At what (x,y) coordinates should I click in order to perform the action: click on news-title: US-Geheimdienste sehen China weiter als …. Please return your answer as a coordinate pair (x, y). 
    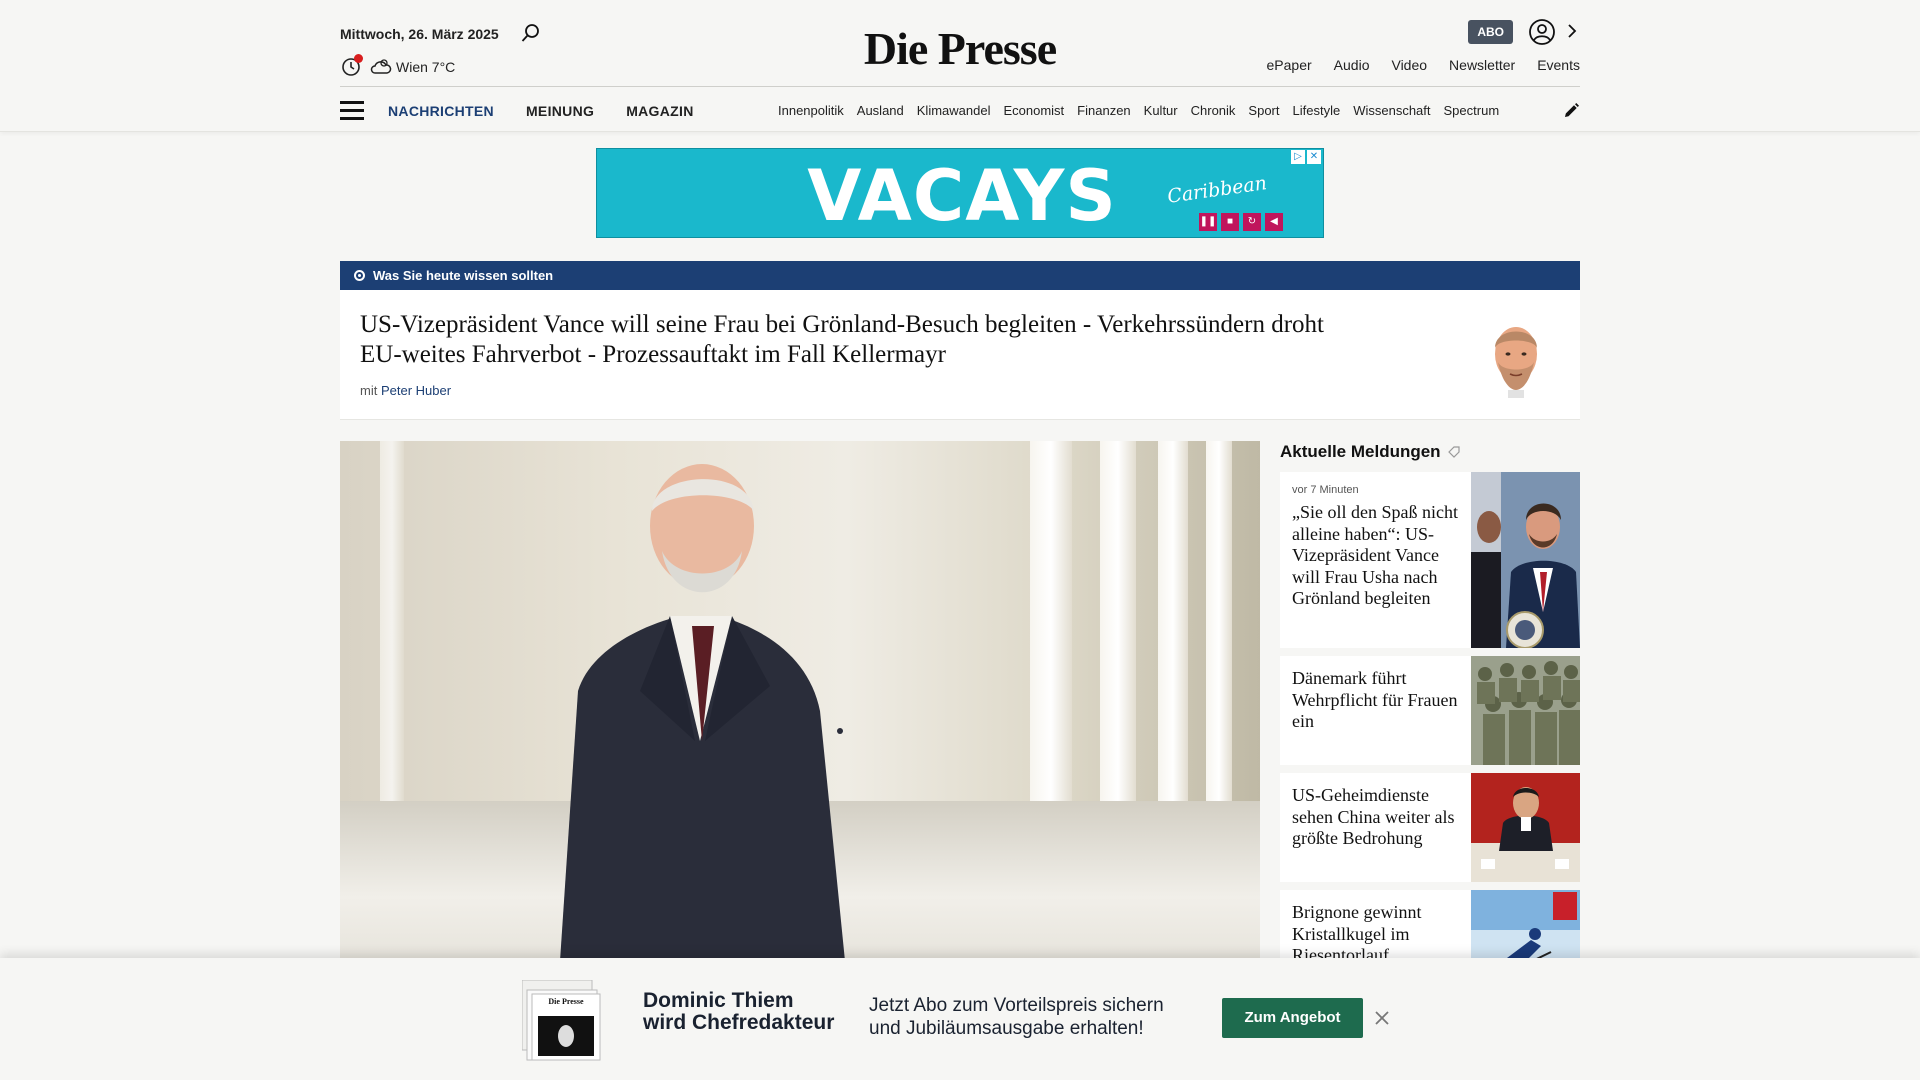
    Looking at the image, I should click on (1377, 817).